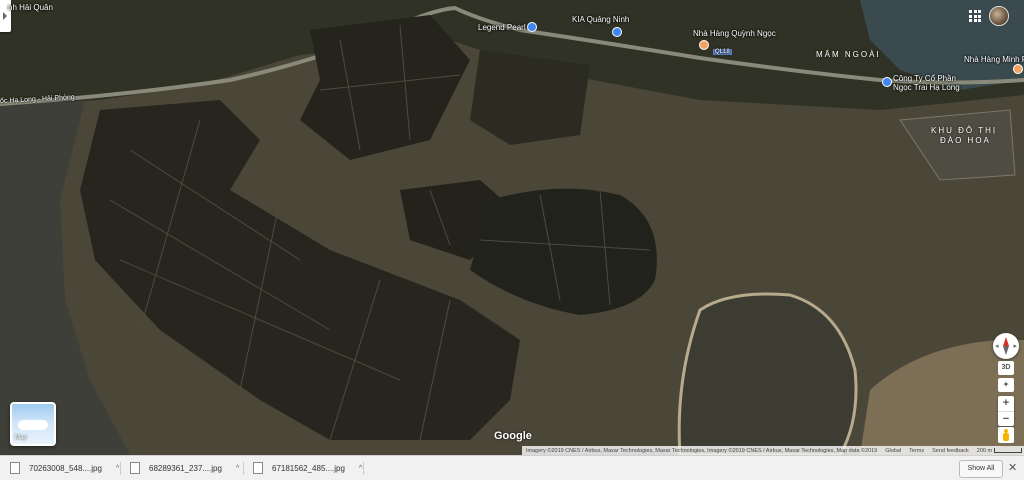 The image size is (1024, 480). I want to click on download-item: 67181562_485....jpg ^, so click(307, 468).